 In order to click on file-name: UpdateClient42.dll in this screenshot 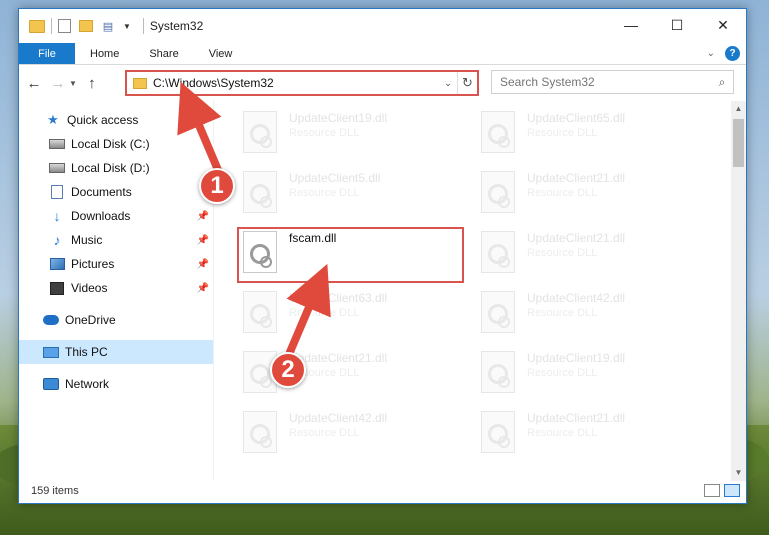, I will do `click(338, 418)`.